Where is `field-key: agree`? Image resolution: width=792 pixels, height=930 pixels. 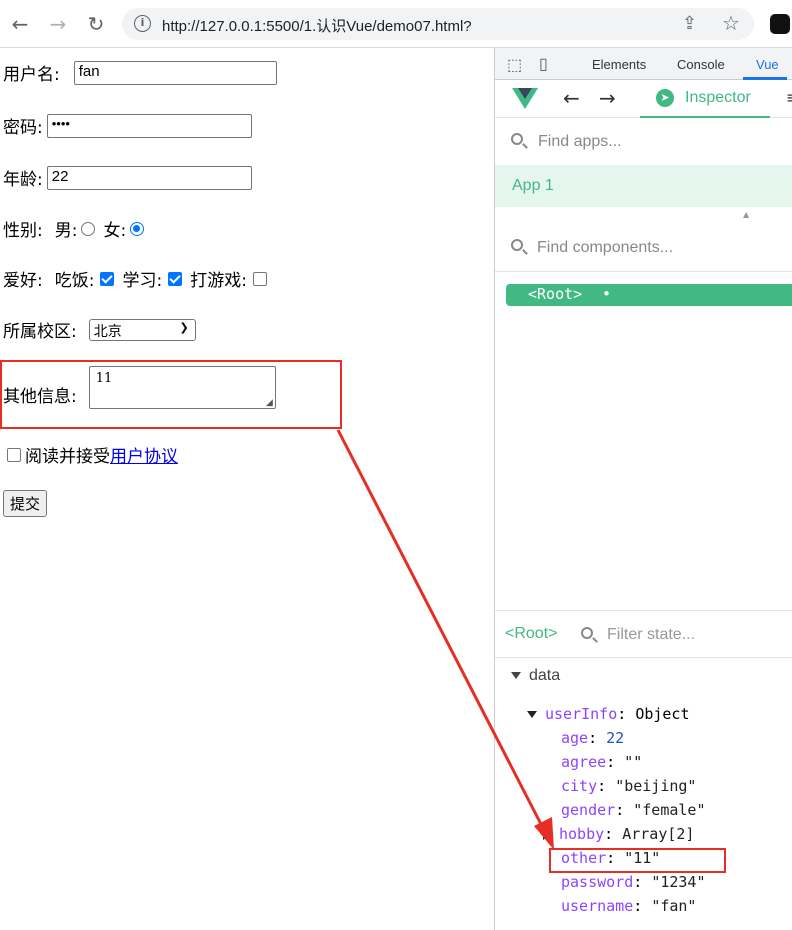 field-key: agree is located at coordinates (584, 762).